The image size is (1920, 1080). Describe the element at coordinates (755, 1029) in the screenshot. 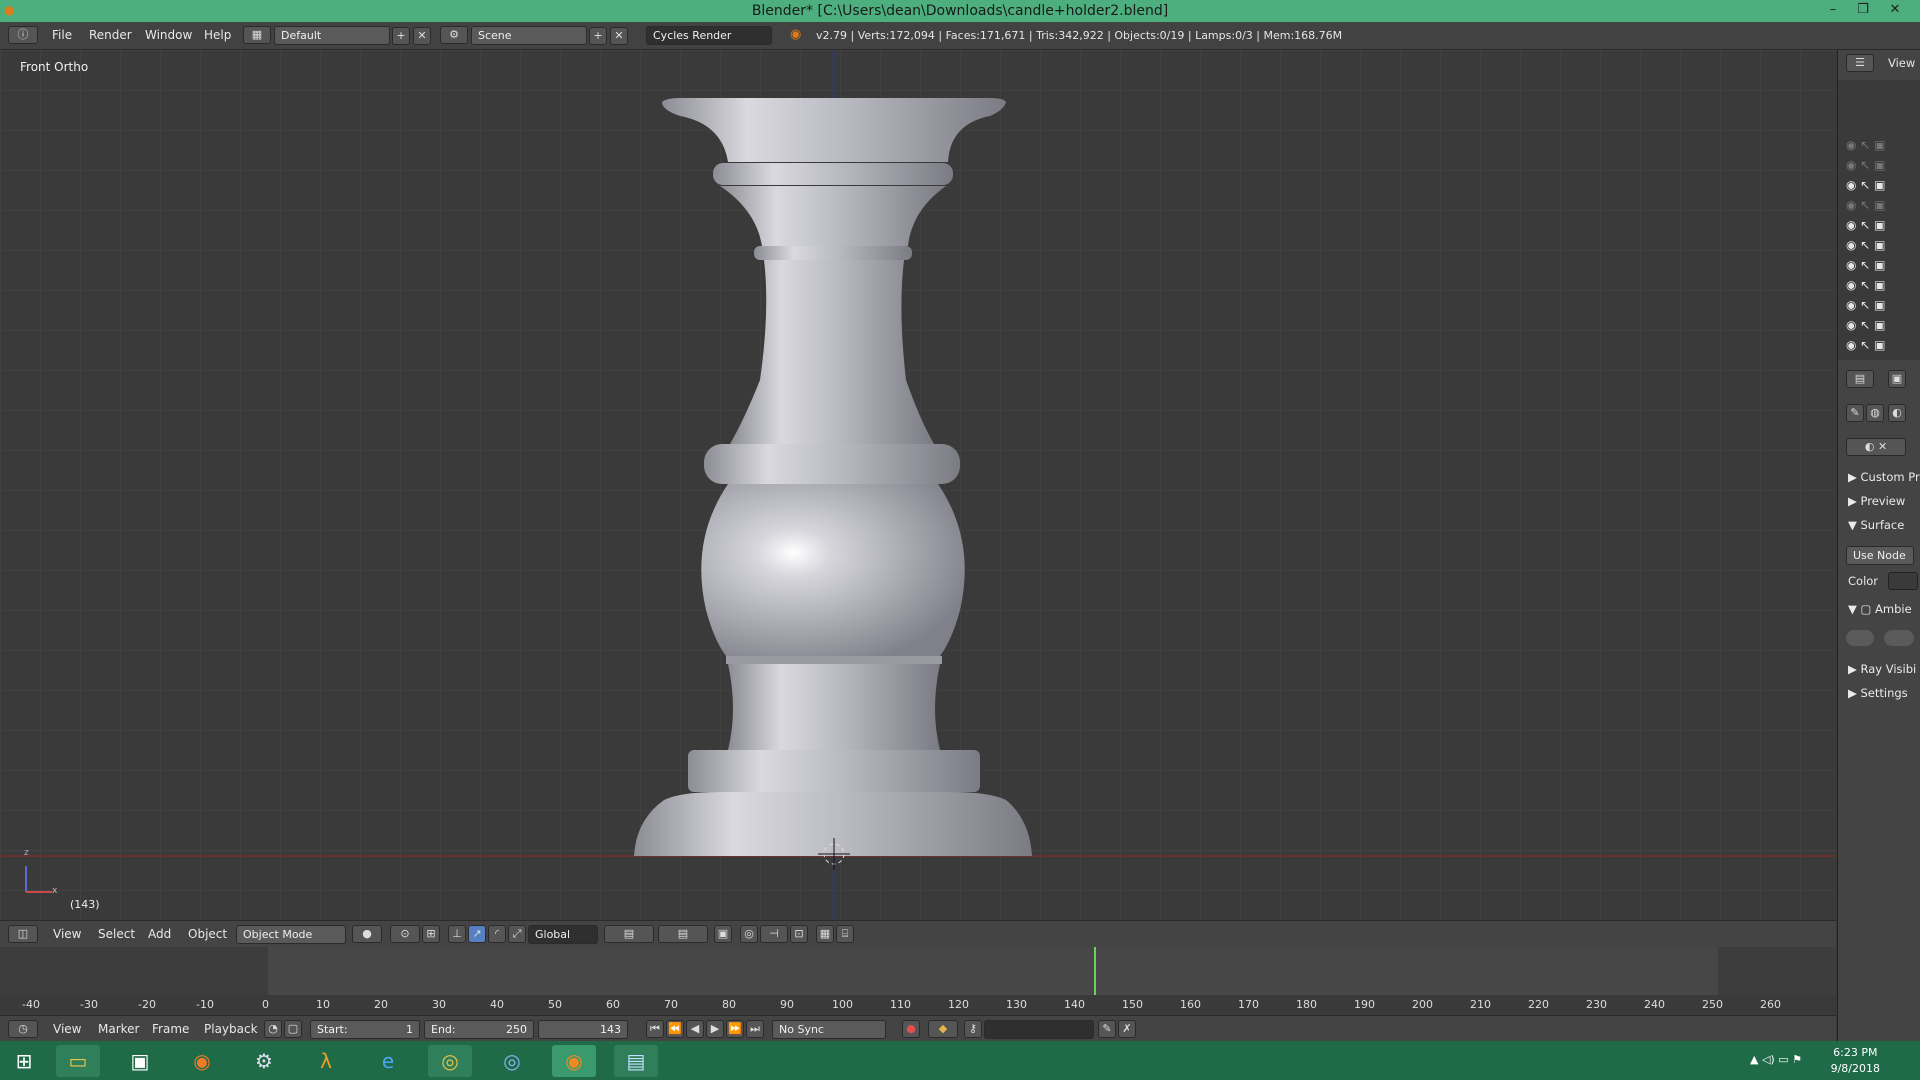

I see `jump-end-icon: ⏭` at that location.